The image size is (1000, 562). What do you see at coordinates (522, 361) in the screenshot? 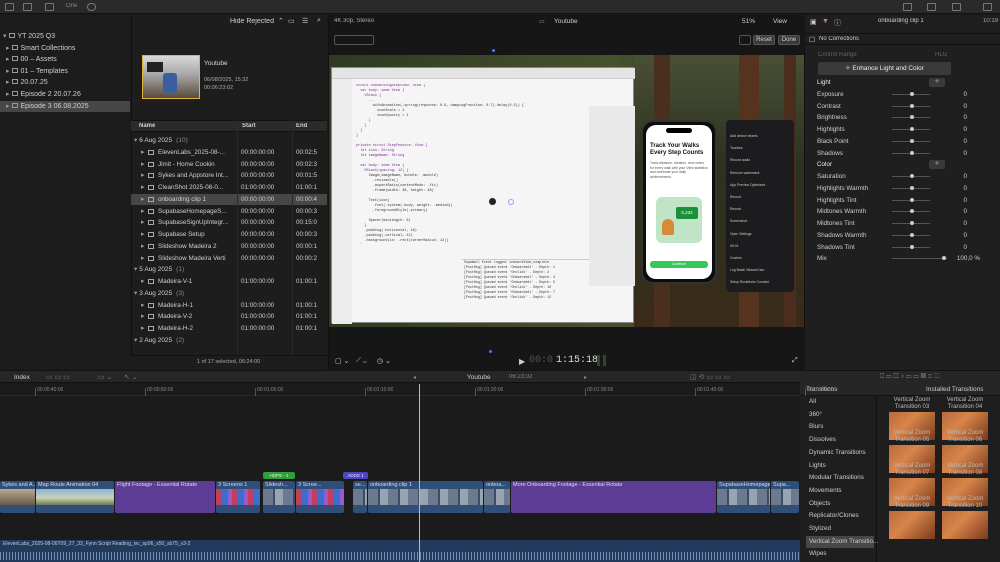
I see `play-icon: ▶` at bounding box center [522, 361].